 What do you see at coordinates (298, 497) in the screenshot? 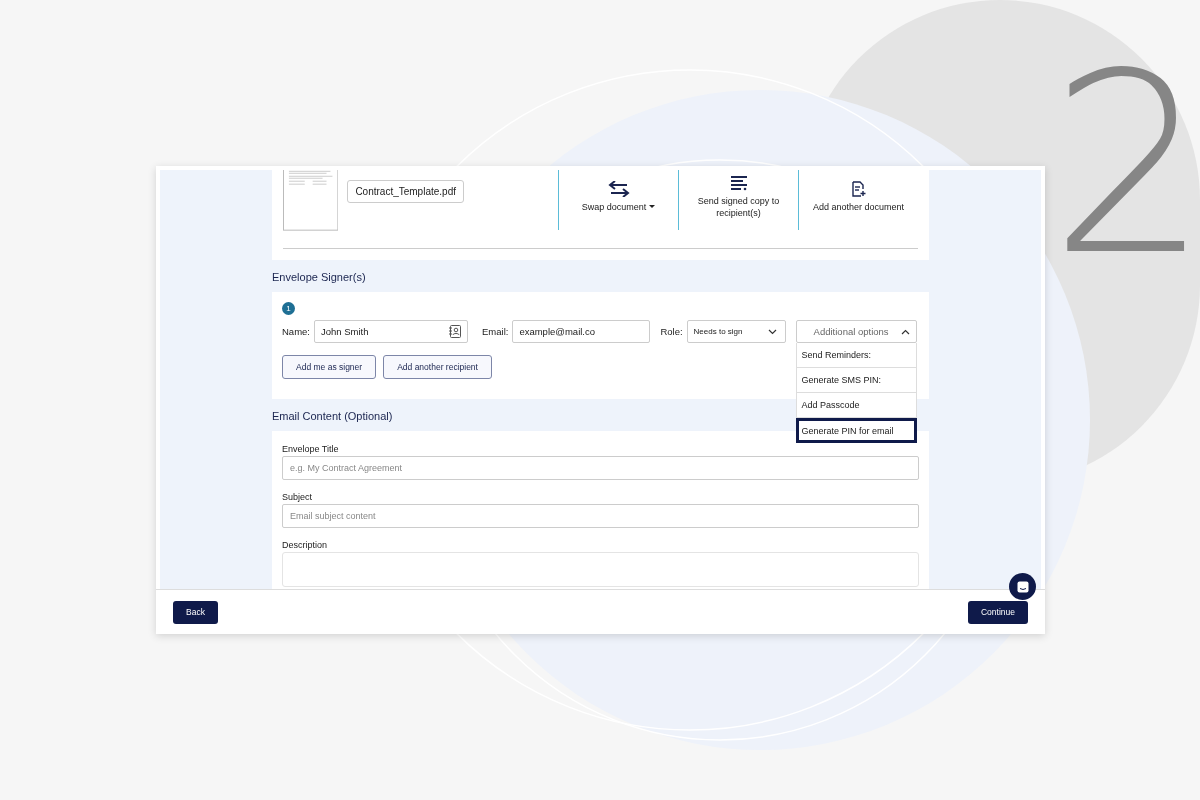
I see `field-label: Subject` at bounding box center [298, 497].